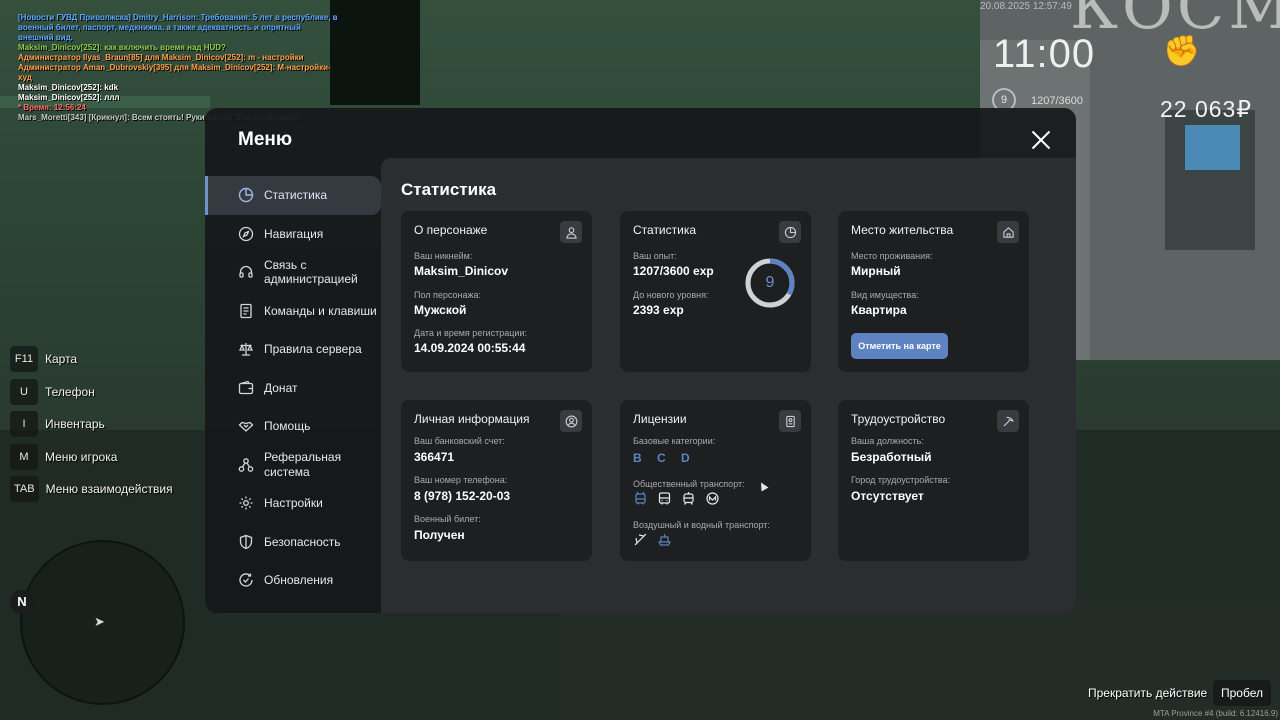 Image resolution: width=1280 pixels, height=720 pixels. What do you see at coordinates (640, 498) in the screenshot?
I see `trolleybus-icon` at bounding box center [640, 498].